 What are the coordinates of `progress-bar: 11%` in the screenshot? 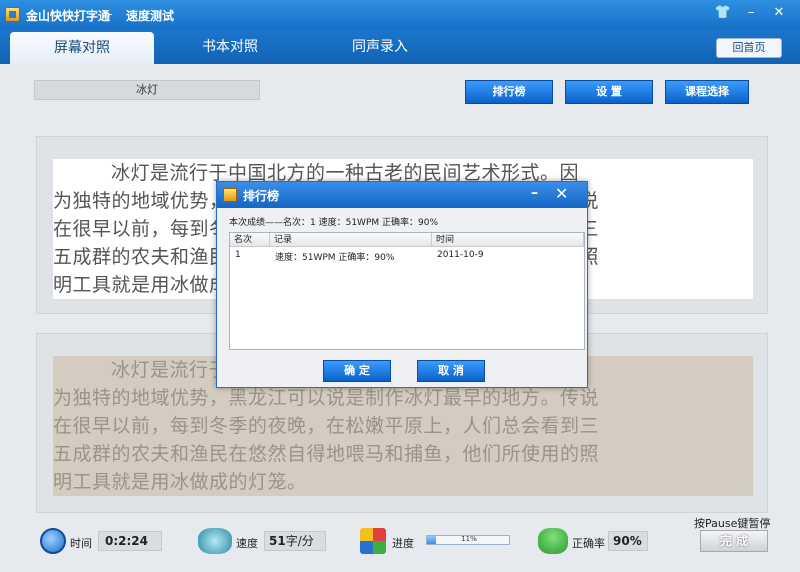 It's located at (468, 540).